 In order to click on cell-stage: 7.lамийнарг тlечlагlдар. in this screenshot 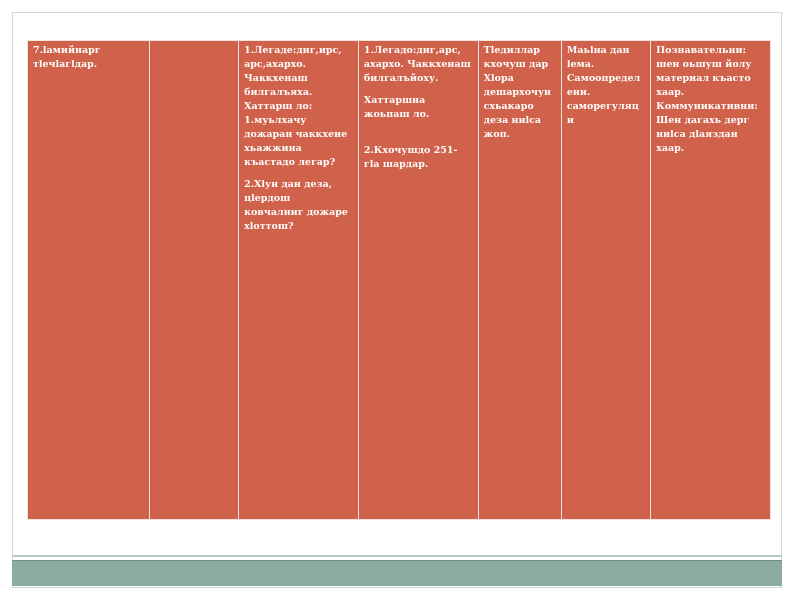, I will do `click(88, 280)`.